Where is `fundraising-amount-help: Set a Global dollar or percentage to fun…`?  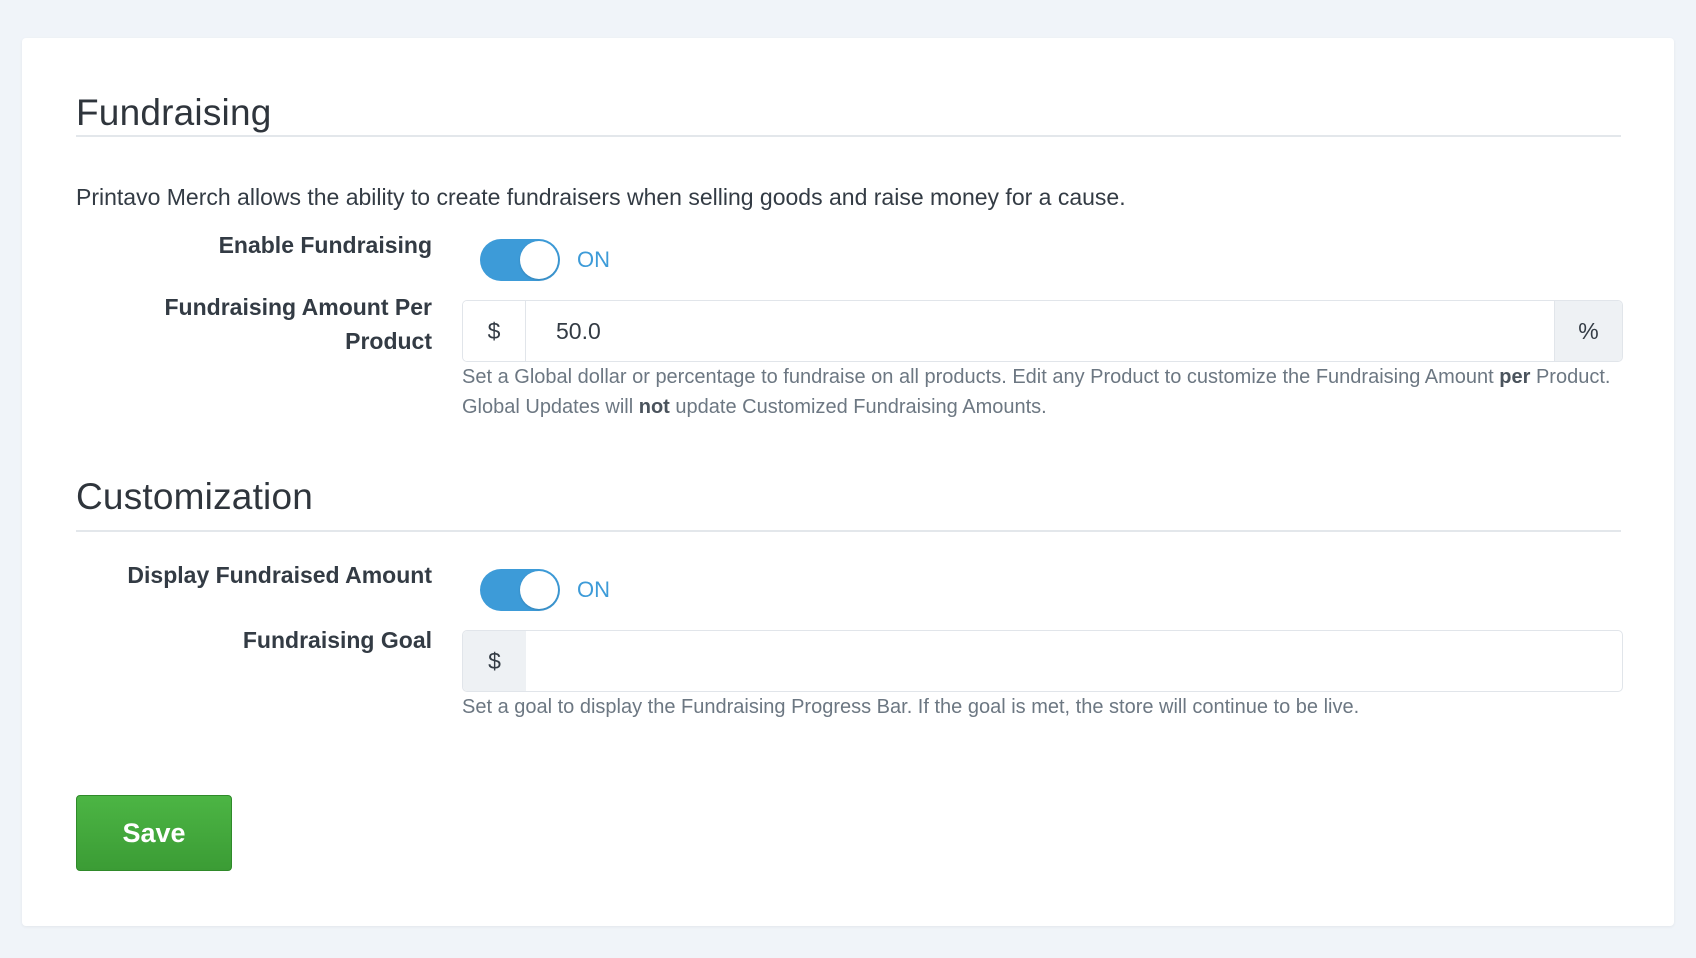
fundraising-amount-help: Set a Global dollar or percentage to fun… is located at coordinates (1044, 392).